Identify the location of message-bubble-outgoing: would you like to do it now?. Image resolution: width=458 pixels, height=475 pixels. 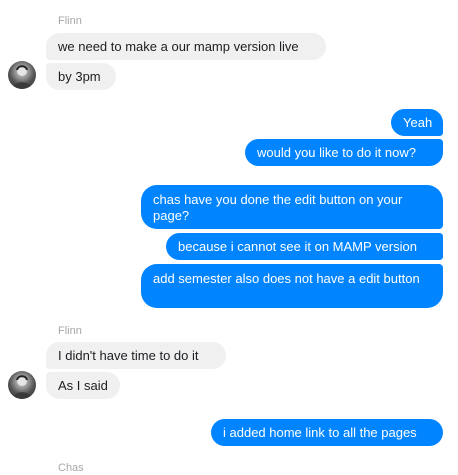
(344, 152).